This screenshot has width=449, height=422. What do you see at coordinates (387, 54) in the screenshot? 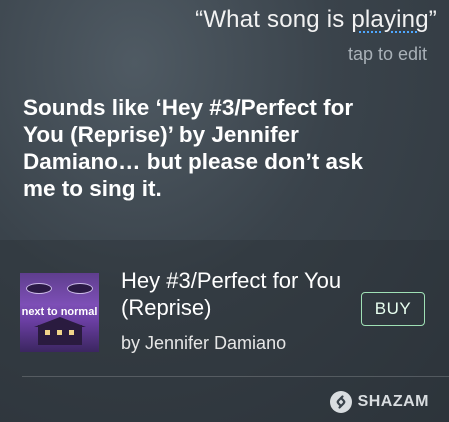
I see `tap-to-edit-link: tap to edit` at bounding box center [387, 54].